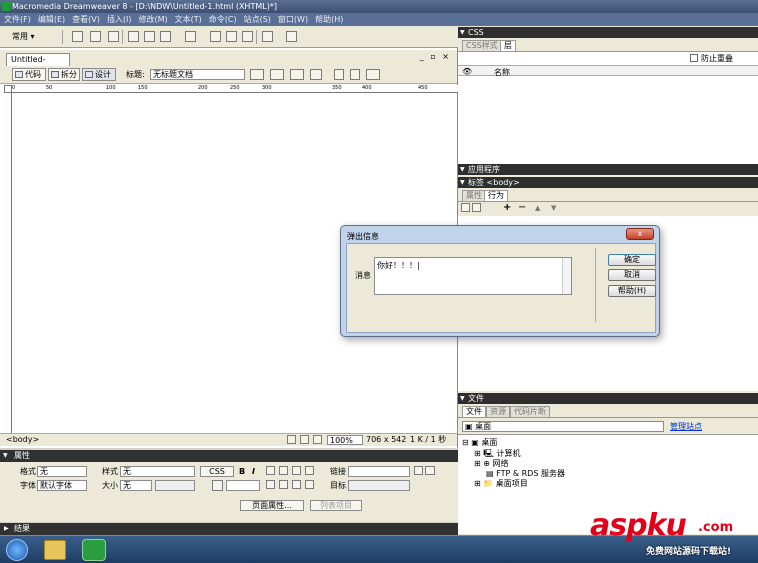 This screenshot has height=563, width=758. What do you see at coordinates (296, 484) in the screenshot?
I see `outdent-icon` at bounding box center [296, 484].